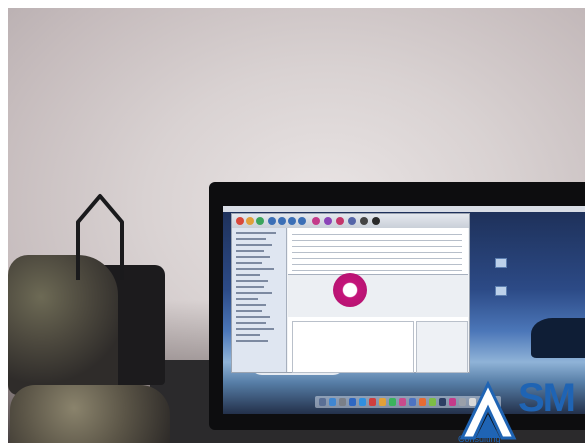 The height and width of the screenshot is (443, 585). What do you see at coordinates (547, 398) in the screenshot?
I see `logo-text: SM` at bounding box center [547, 398].